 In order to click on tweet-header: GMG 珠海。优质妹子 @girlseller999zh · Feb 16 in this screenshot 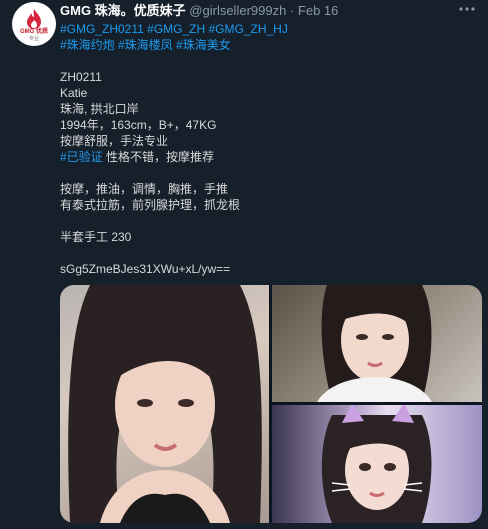, I will do `click(199, 11)`.